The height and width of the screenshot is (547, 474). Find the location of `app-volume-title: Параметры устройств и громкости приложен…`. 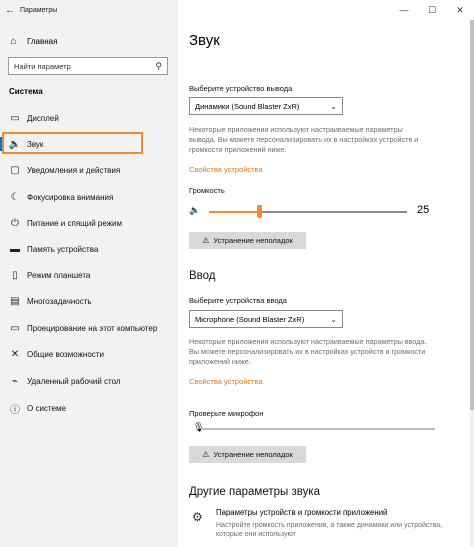

app-volume-title: Параметры устройств и громкости приложен… is located at coordinates (302, 512).